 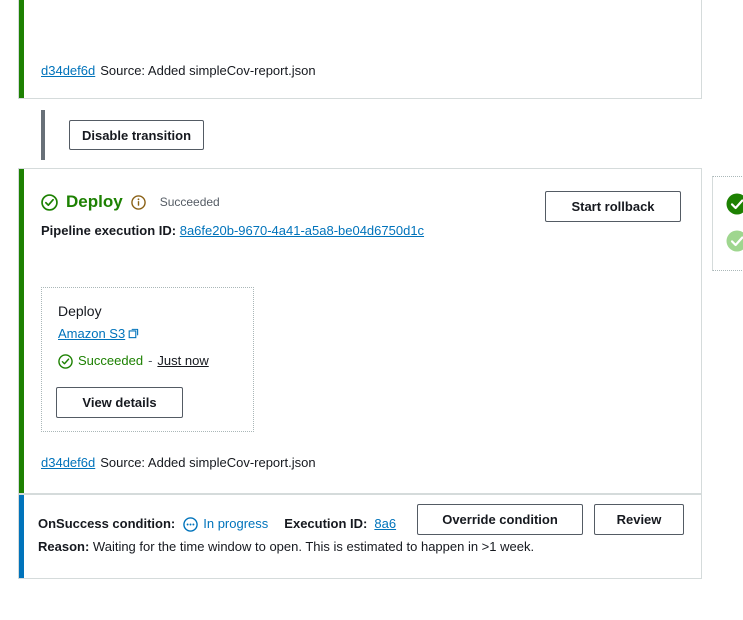 I want to click on disable-transition-button: Disable transition, so click(x=136, y=135).